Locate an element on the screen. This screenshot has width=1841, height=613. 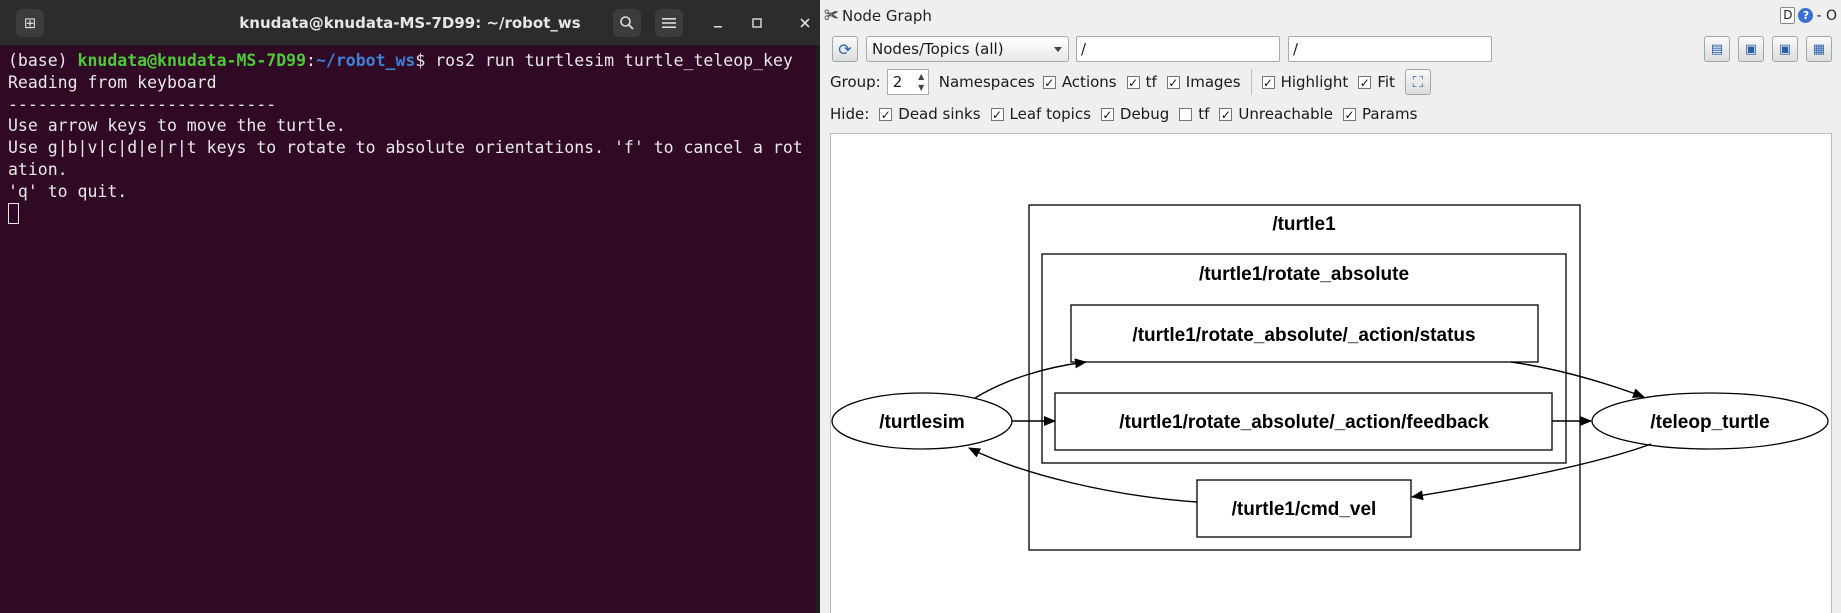
prompt-env: (base) is located at coordinates (43, 60).